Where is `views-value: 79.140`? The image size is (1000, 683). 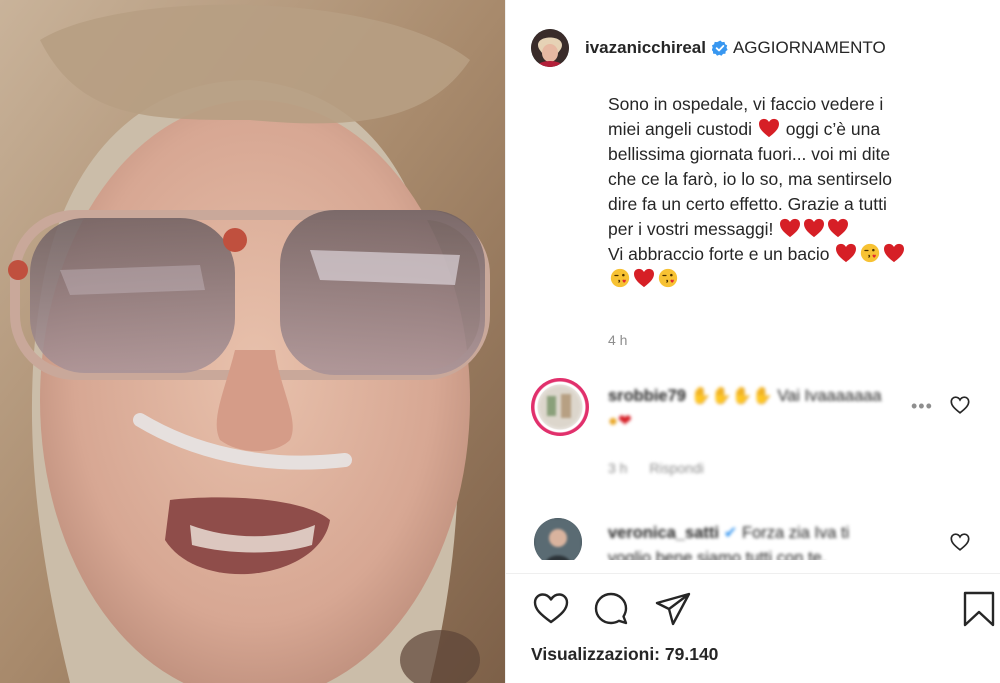
views-value: 79.140 is located at coordinates (691, 654).